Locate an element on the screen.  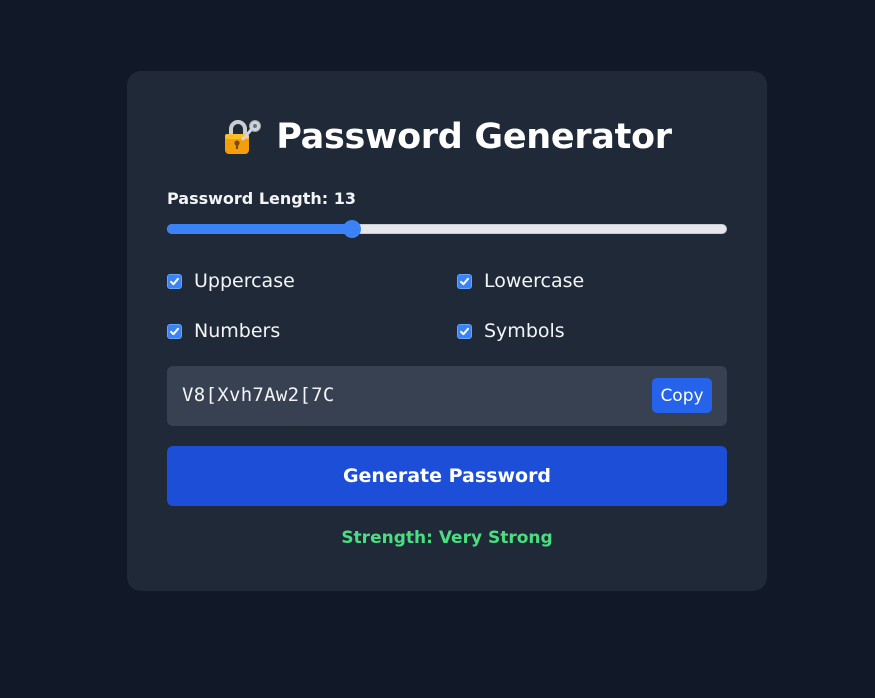
length-label: Password Length: 13 is located at coordinates (261, 198).